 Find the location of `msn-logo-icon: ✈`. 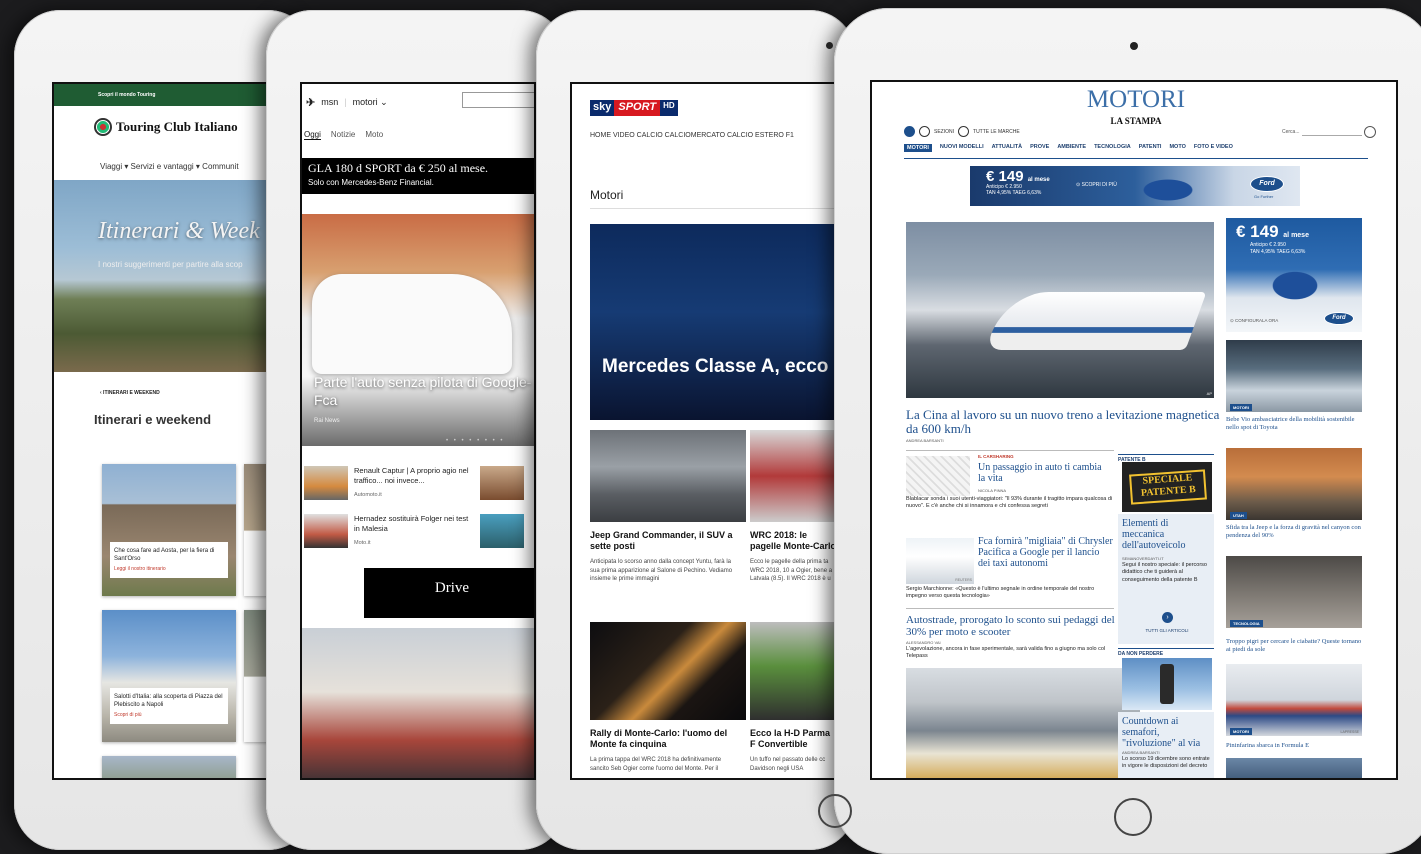

msn-logo-icon: ✈ is located at coordinates (310, 102).